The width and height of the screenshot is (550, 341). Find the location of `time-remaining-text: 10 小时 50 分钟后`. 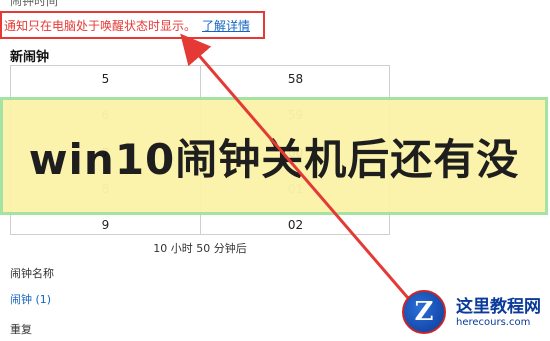

time-remaining-text: 10 小时 50 分钟后 is located at coordinates (200, 248).